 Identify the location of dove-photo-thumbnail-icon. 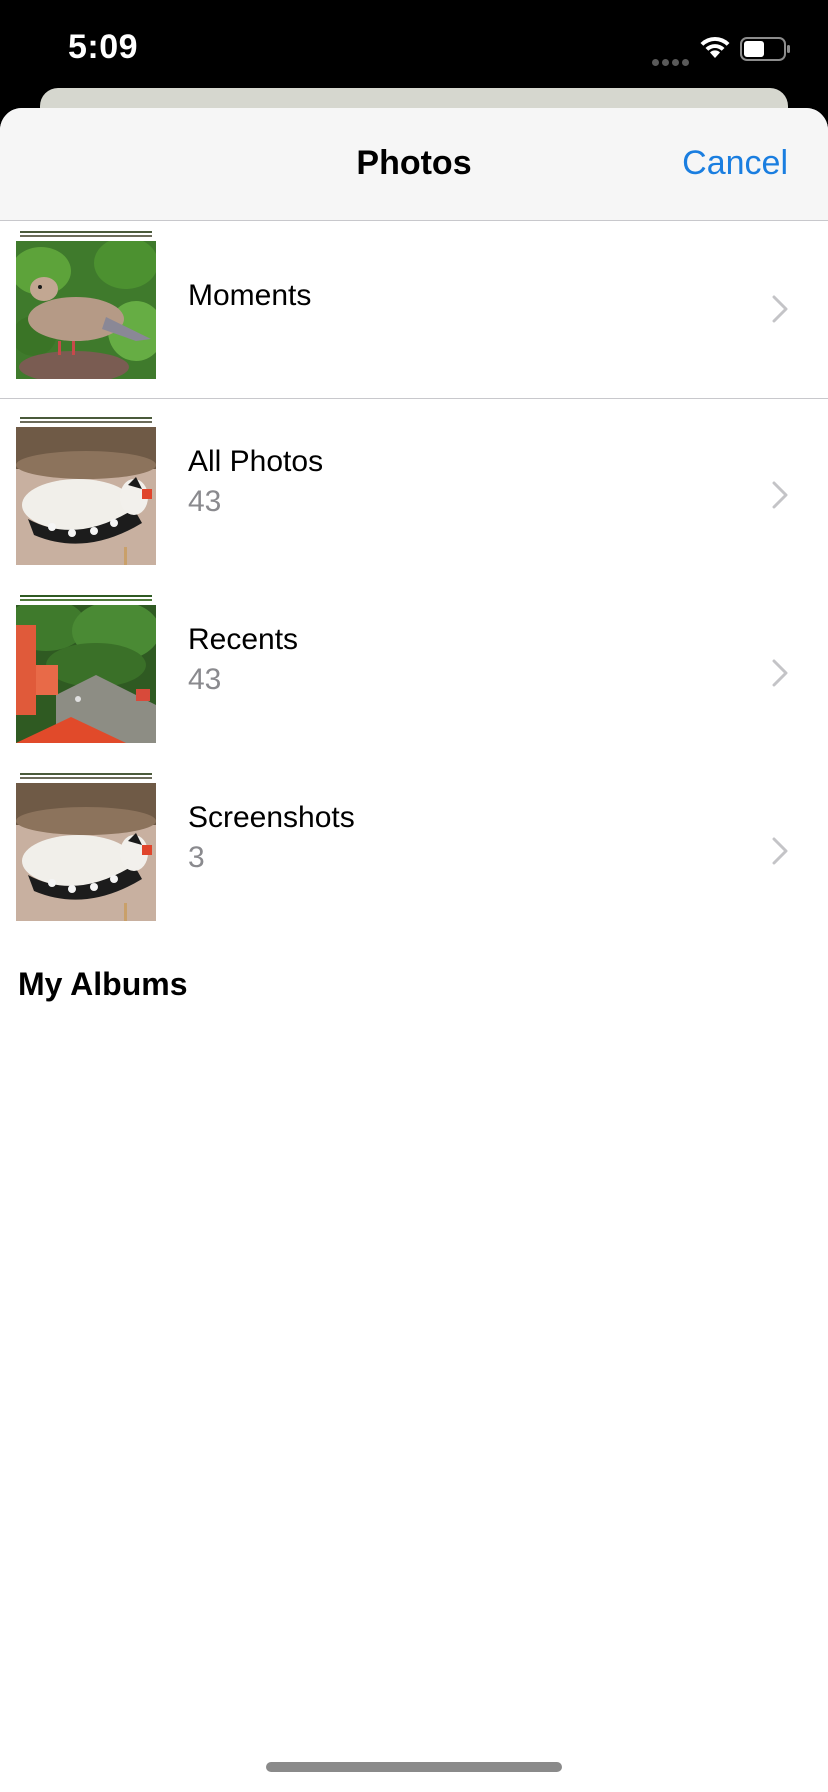
(86, 310).